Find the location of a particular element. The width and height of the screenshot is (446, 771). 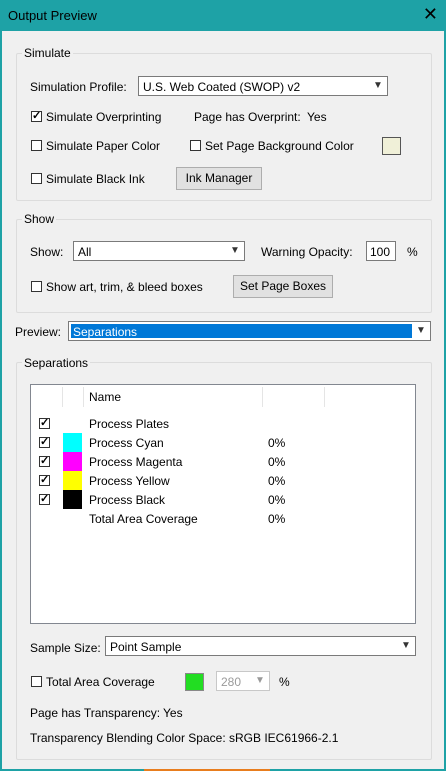

preview-select: Separations ▼ is located at coordinates (249, 331).